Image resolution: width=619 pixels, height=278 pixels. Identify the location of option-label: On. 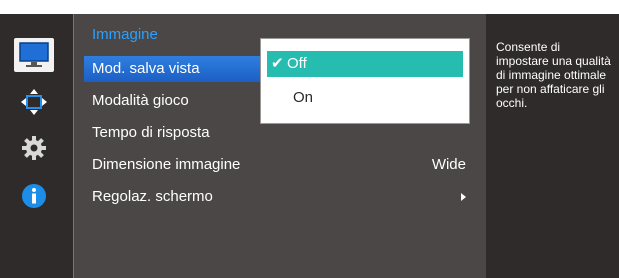
(303, 97).